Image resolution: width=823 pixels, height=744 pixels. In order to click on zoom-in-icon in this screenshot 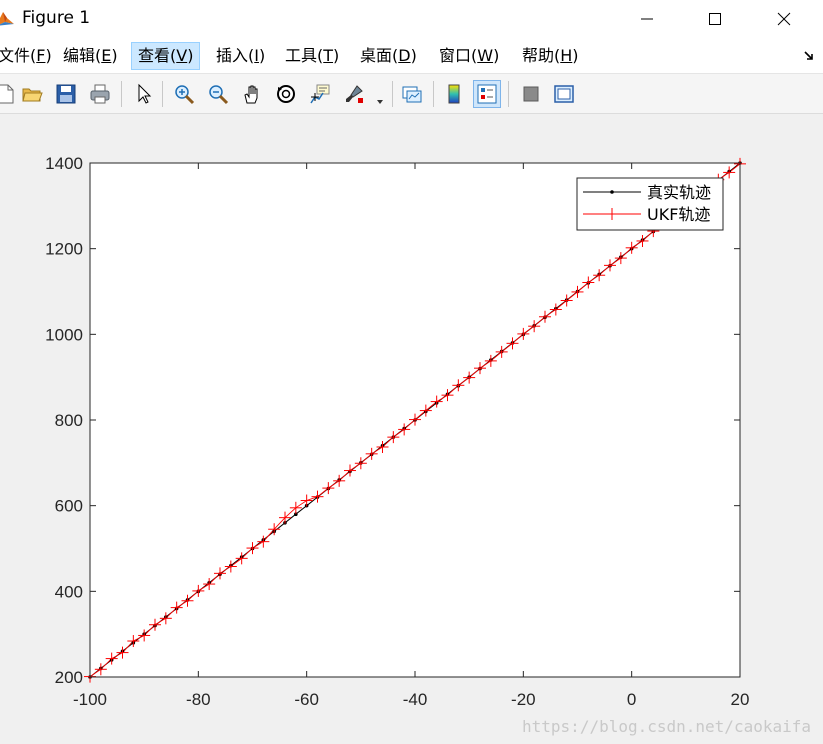, I will do `click(185, 95)`.